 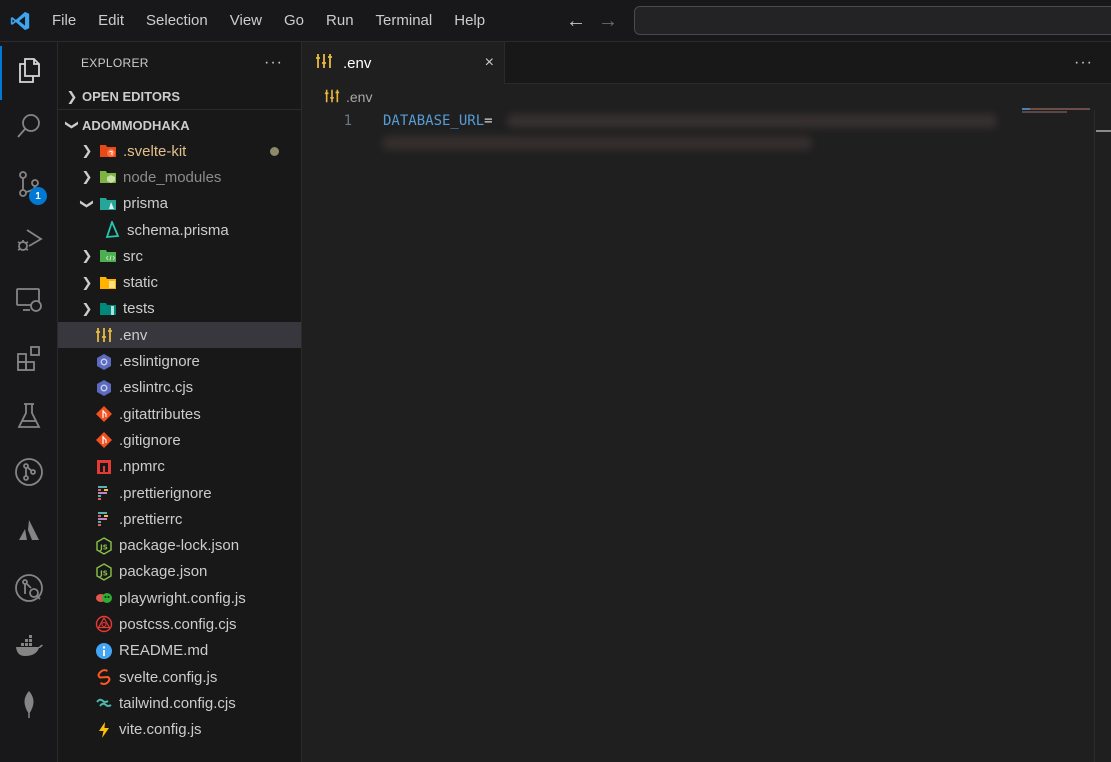 I want to click on tree-folder: ❯ static, so click(x=179, y=282).